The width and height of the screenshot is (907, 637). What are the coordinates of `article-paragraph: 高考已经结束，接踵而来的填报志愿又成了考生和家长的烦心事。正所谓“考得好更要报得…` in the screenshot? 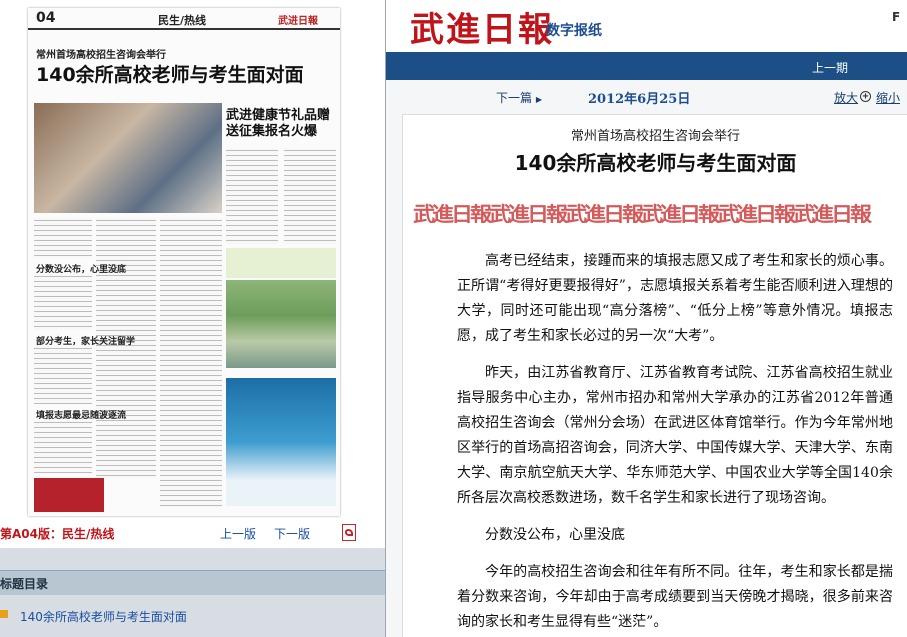 It's located at (675, 298).